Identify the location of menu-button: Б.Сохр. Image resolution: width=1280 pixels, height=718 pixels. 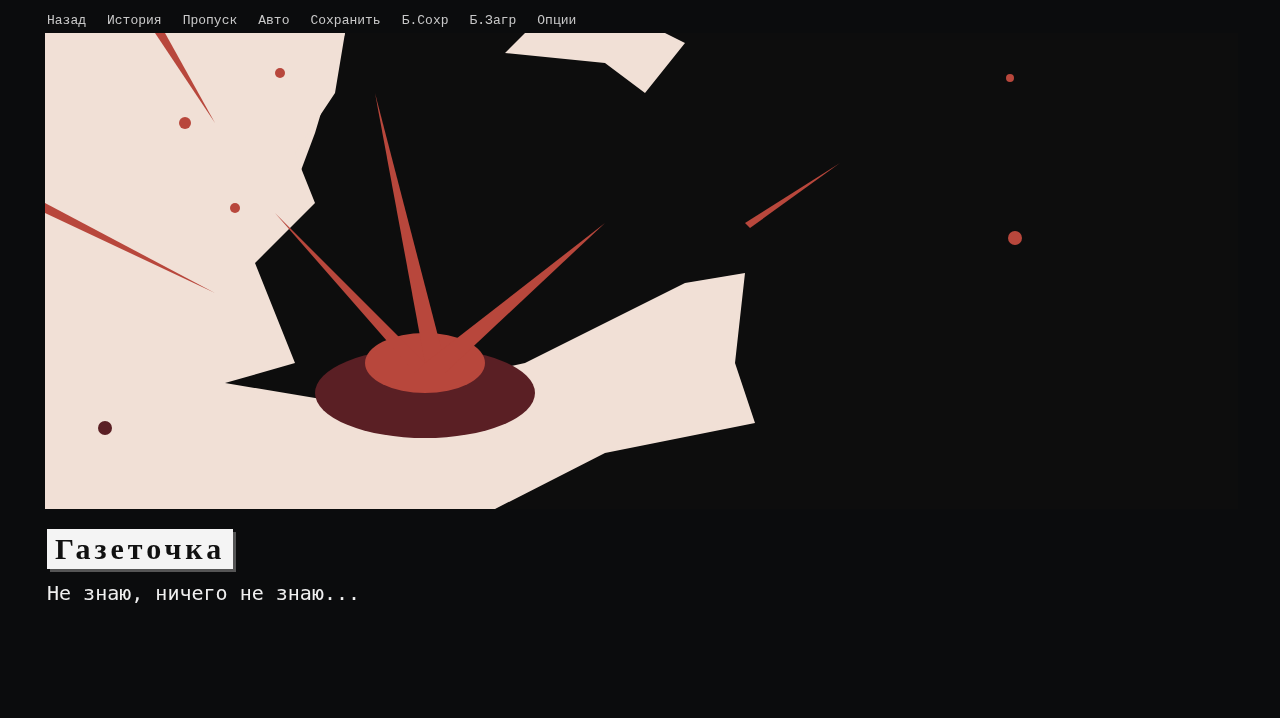
(425, 20).